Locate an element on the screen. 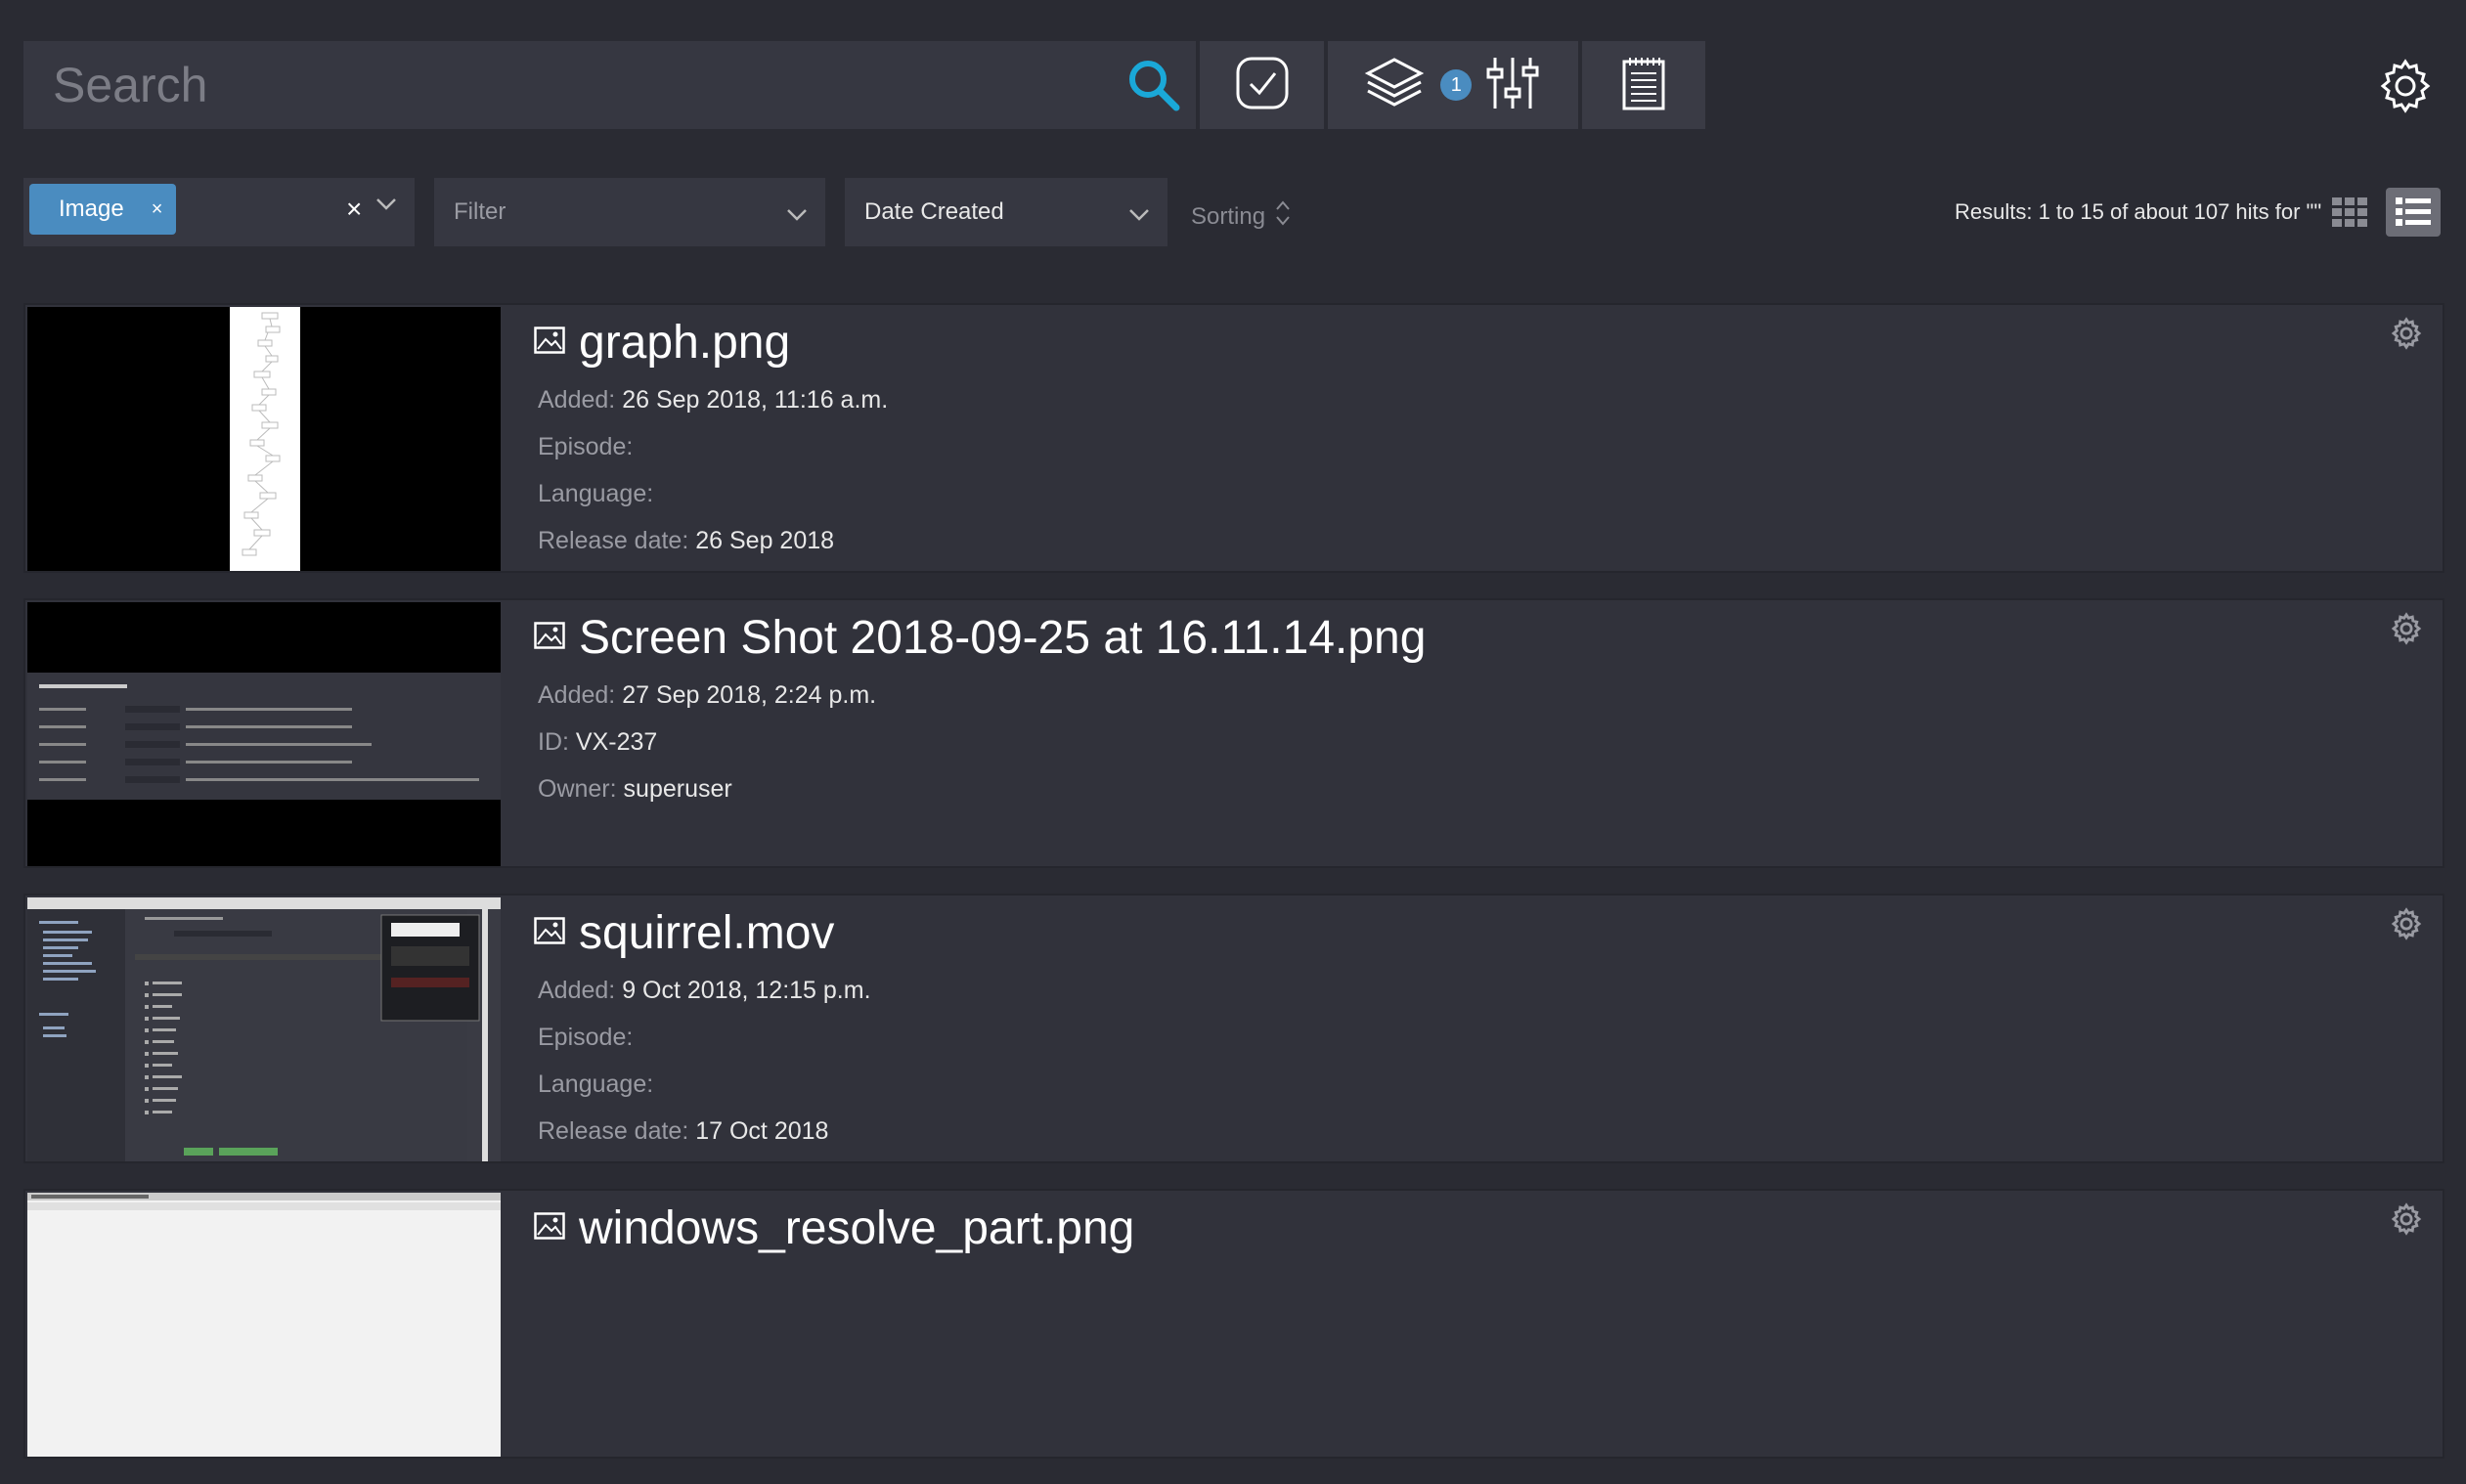 This screenshot has width=2466, height=1484. select-button is located at coordinates (1262, 85).